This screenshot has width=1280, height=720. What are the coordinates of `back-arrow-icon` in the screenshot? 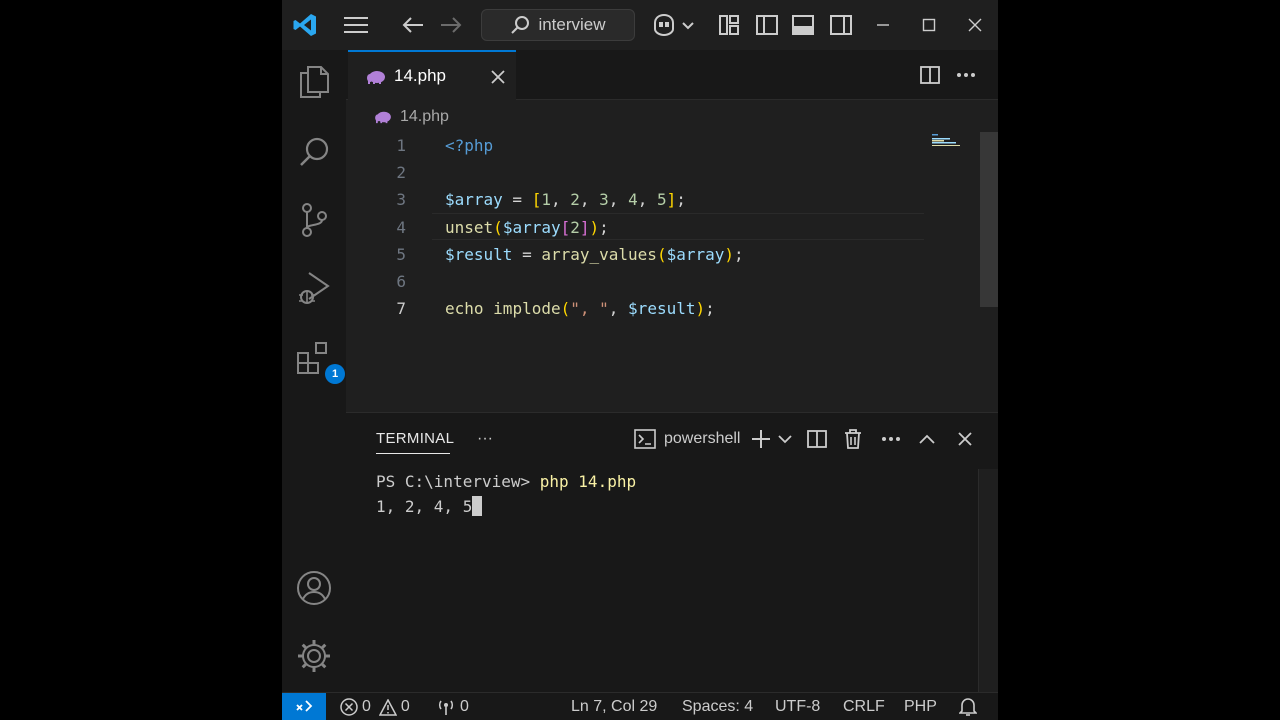 It's located at (413, 25).